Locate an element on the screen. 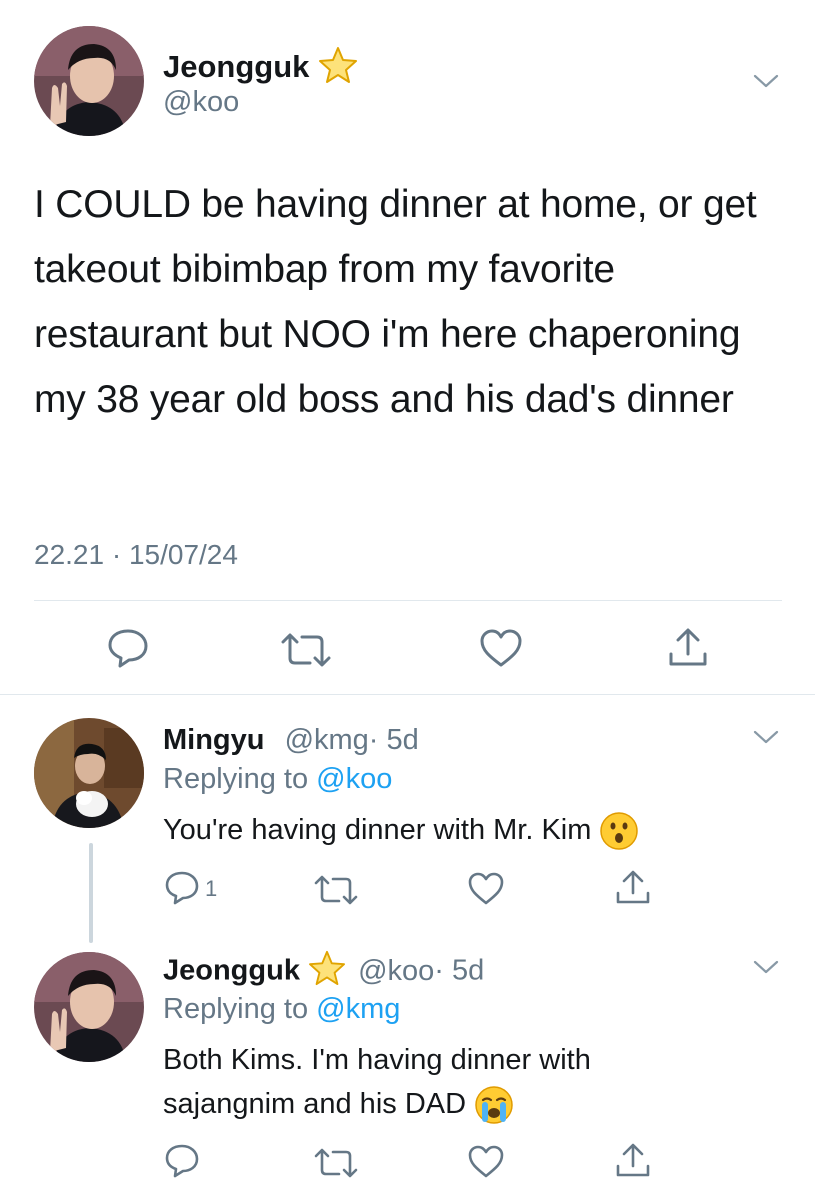 This screenshot has height=1200, width=815. reply-count: 1 is located at coordinates (211, 888).